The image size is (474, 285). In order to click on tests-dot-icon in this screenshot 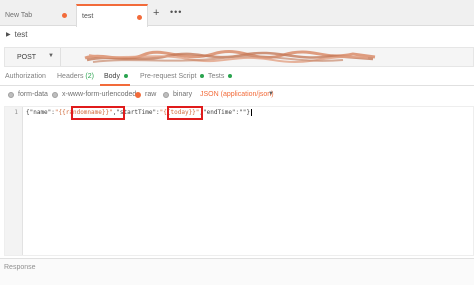, I will do `click(230, 76)`.